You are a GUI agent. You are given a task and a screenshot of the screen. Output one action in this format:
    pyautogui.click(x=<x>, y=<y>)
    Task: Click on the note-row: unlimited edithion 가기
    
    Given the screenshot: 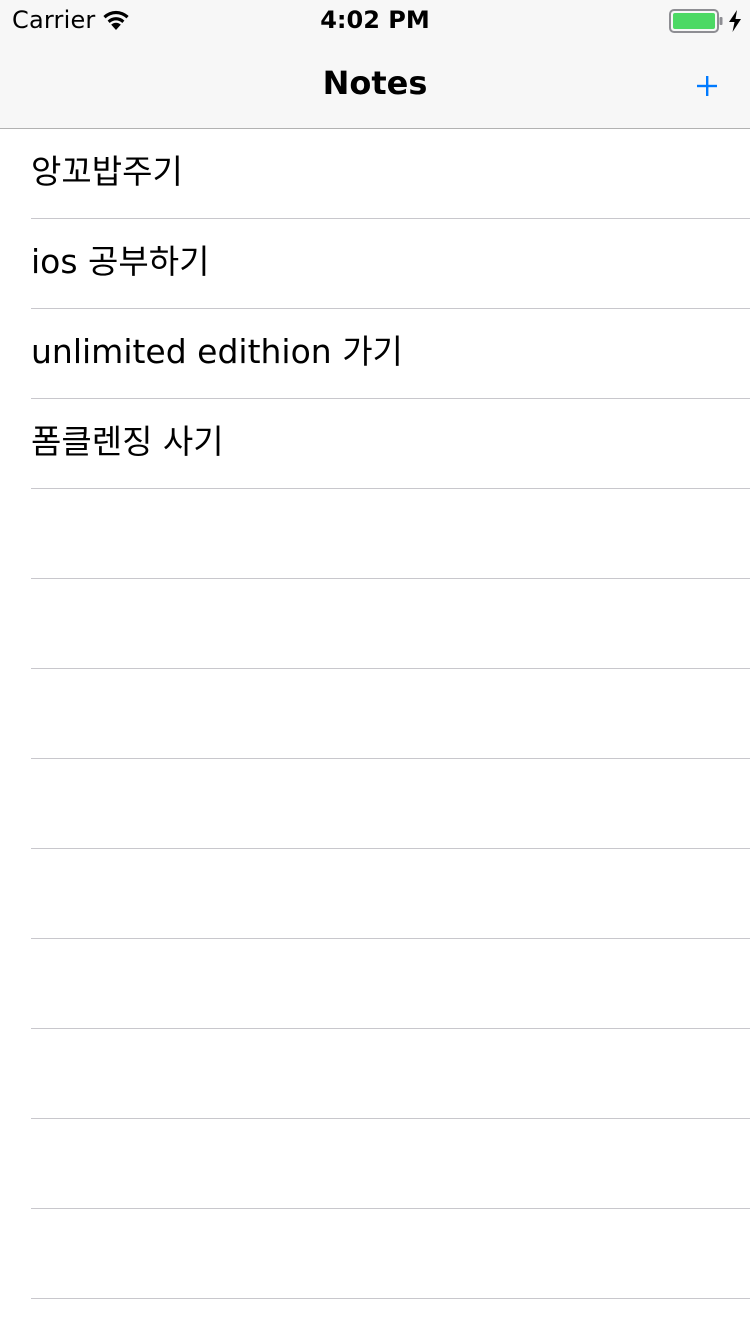 What is the action you would take?
    pyautogui.click(x=375, y=354)
    